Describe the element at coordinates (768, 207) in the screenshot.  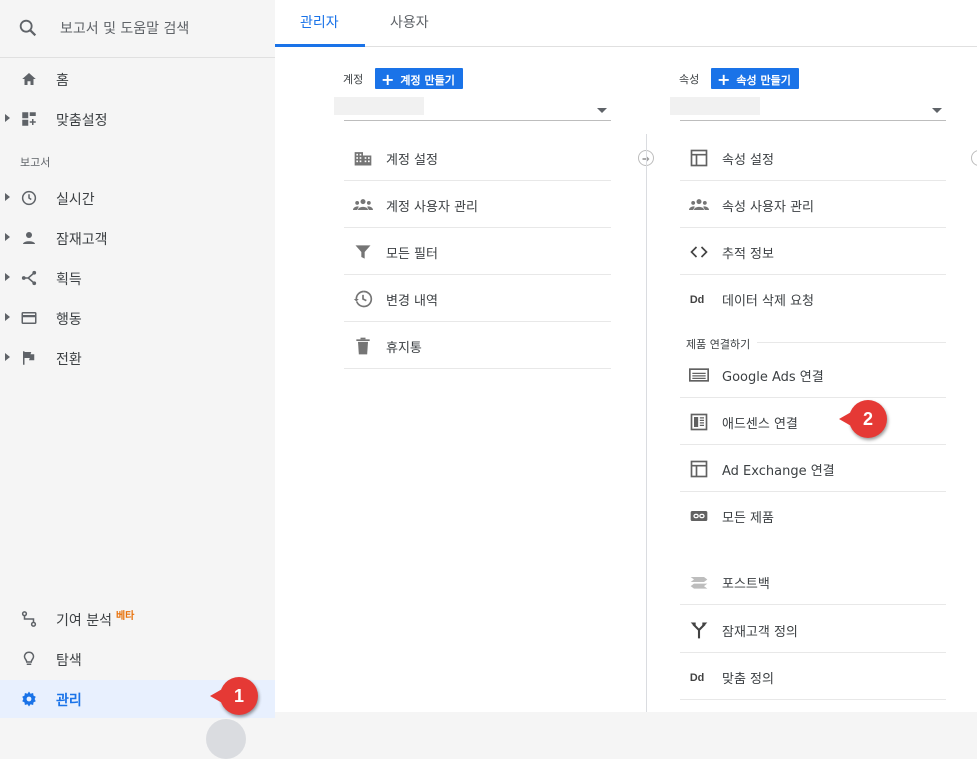
I see `menu-item-label: 속성 사용자 관리` at that location.